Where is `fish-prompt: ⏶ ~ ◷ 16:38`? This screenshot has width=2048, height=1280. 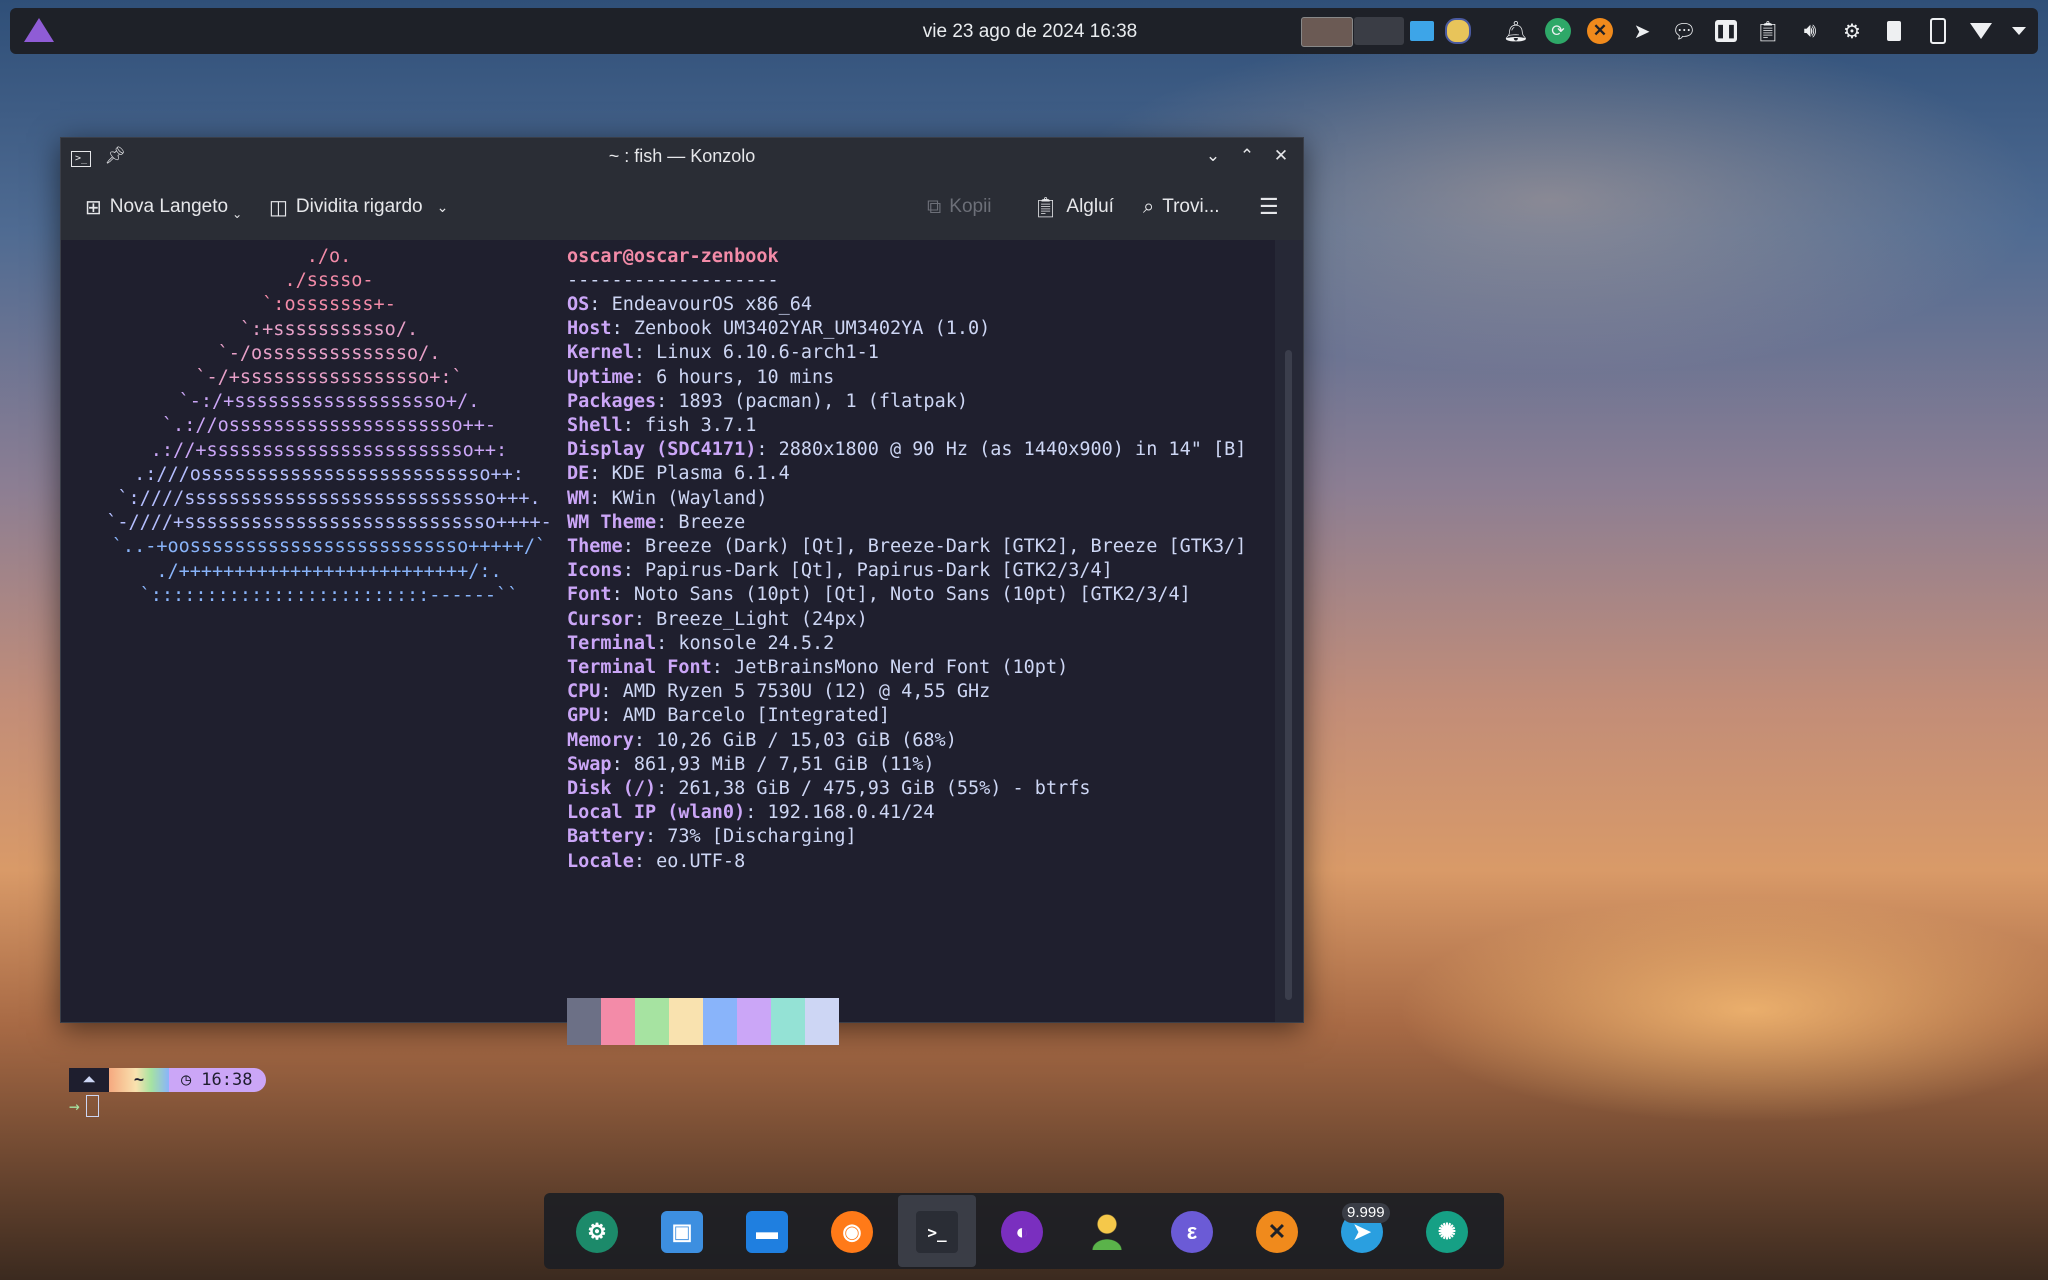 fish-prompt: ⏶ ~ ◷ 16:38 is located at coordinates (168, 1080).